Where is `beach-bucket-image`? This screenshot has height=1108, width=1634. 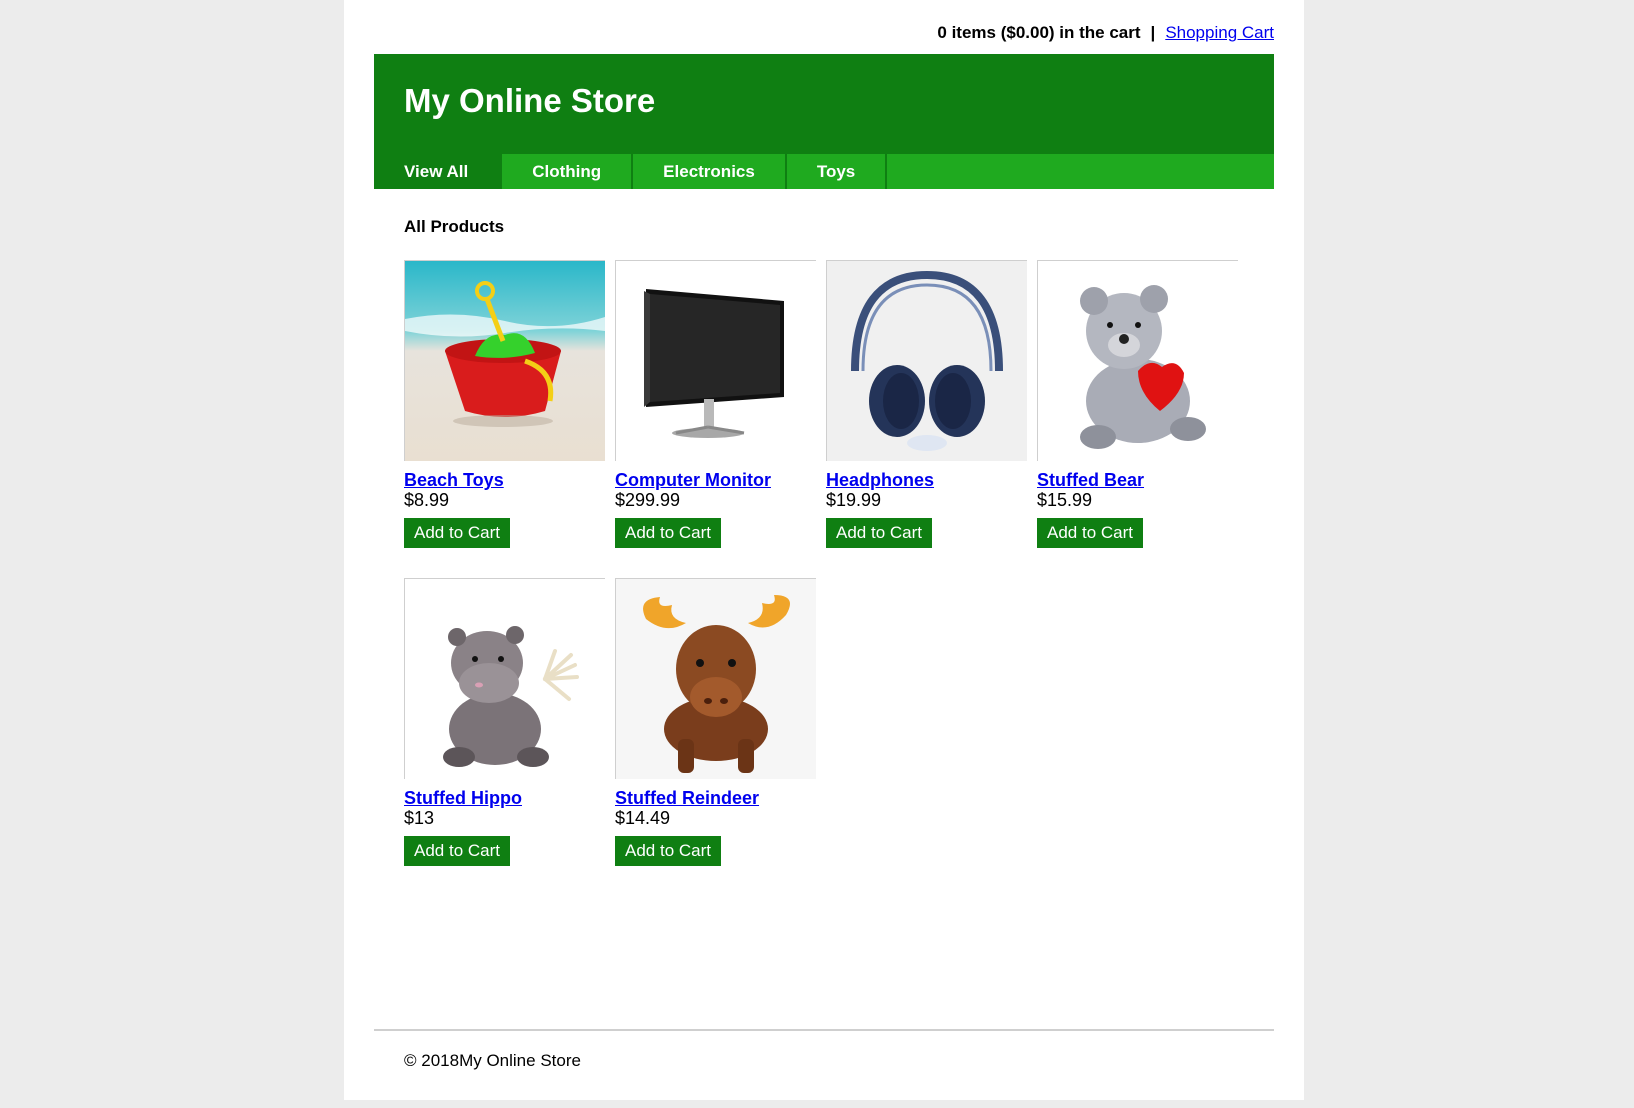
beach-bucket-image is located at coordinates (504, 360).